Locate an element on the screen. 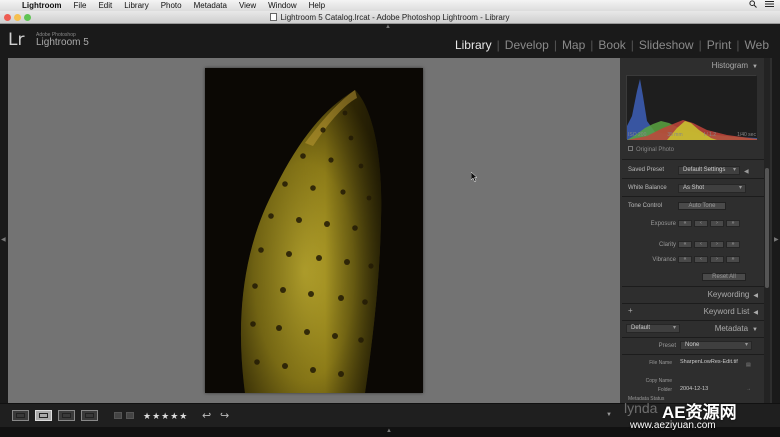 The width and height of the screenshot is (780, 437). menu-window: Window is located at coordinates (282, 5).